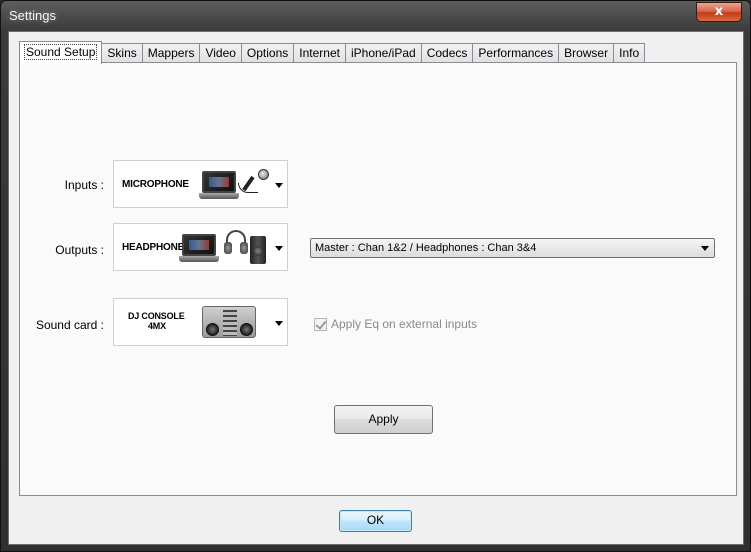 The image size is (751, 552). What do you see at coordinates (447, 53) in the screenshot?
I see `tab-codecs: Codecs` at bounding box center [447, 53].